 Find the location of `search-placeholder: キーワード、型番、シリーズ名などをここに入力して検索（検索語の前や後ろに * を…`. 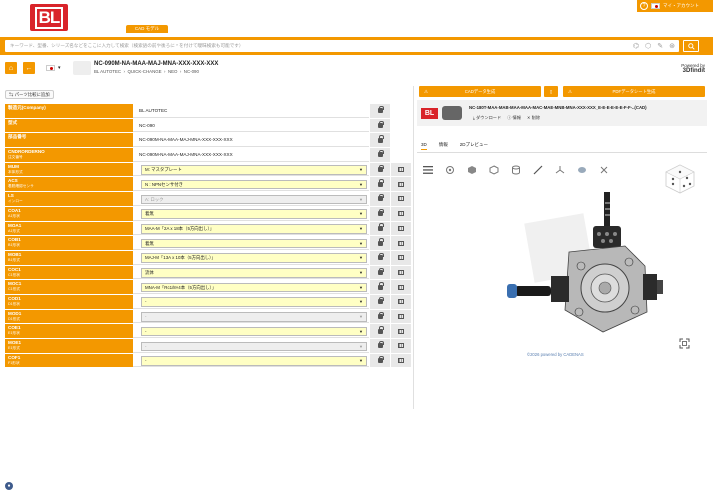

search-placeholder: キーワード、型番、シリーズ名などをここに入力して検索（検索語の前や後ろに * を… is located at coordinates (127, 45).